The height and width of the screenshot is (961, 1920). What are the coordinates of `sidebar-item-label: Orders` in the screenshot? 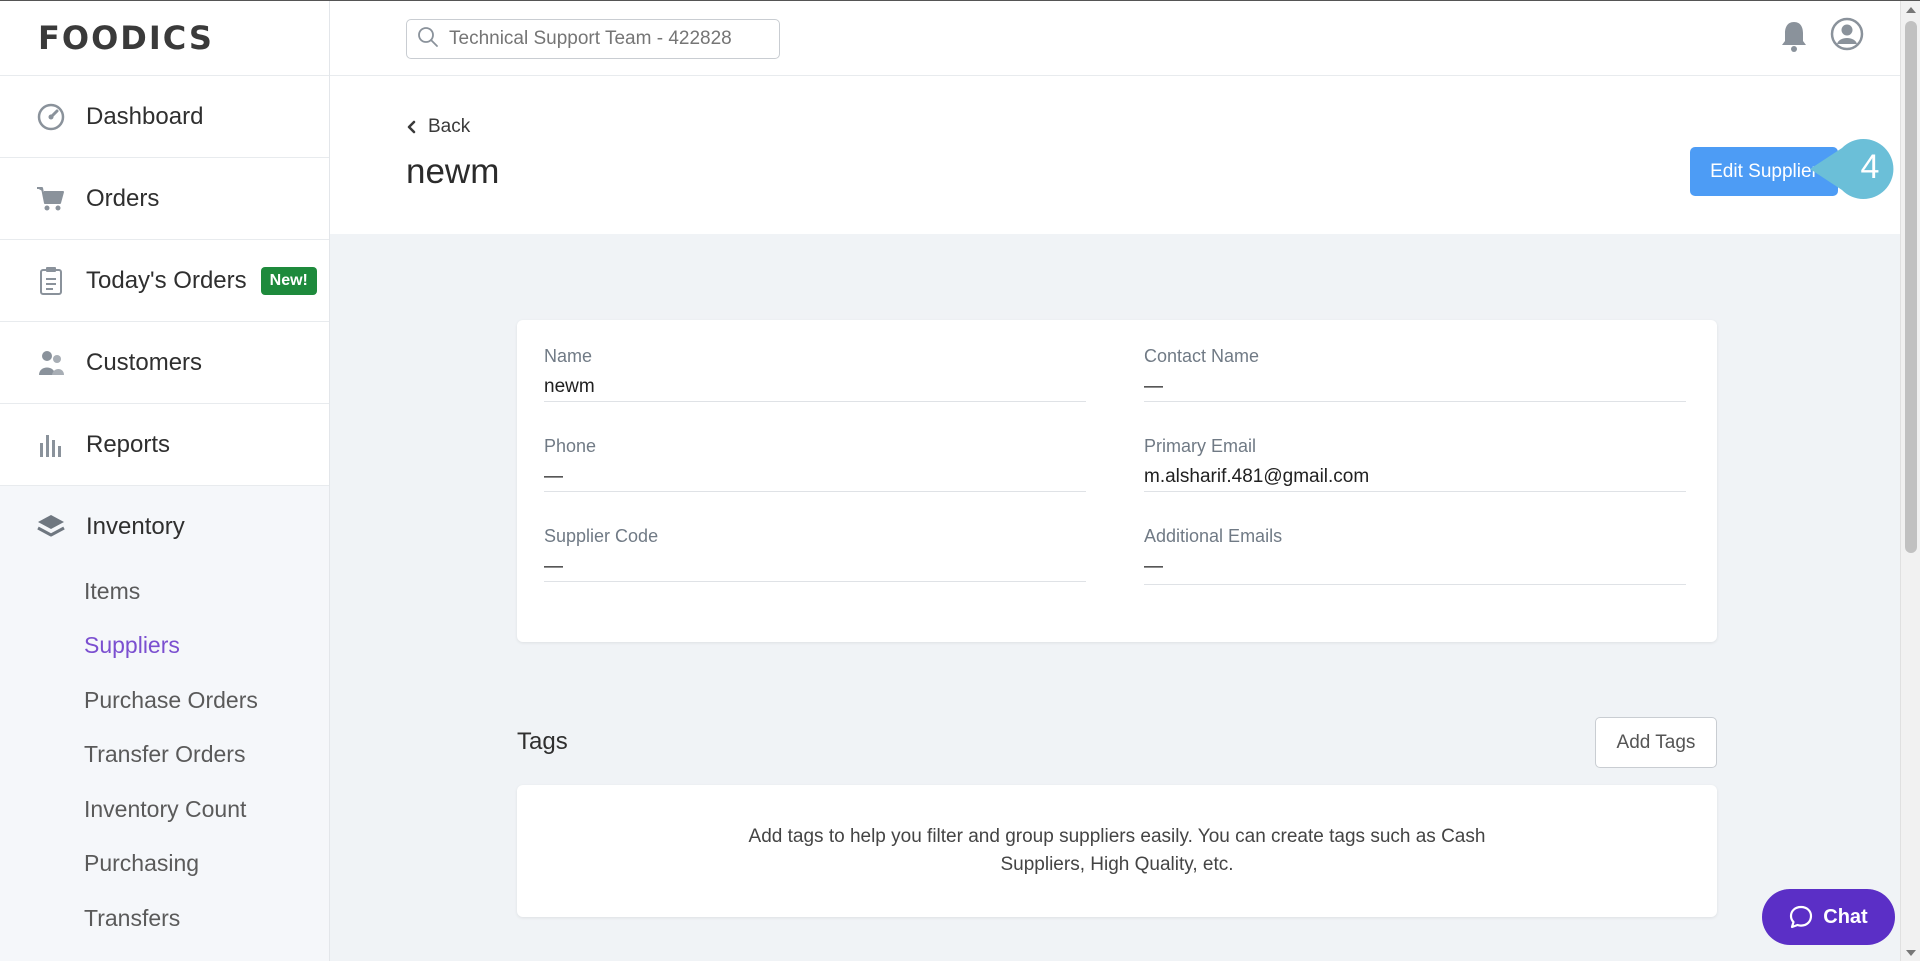 It's located at (123, 198).